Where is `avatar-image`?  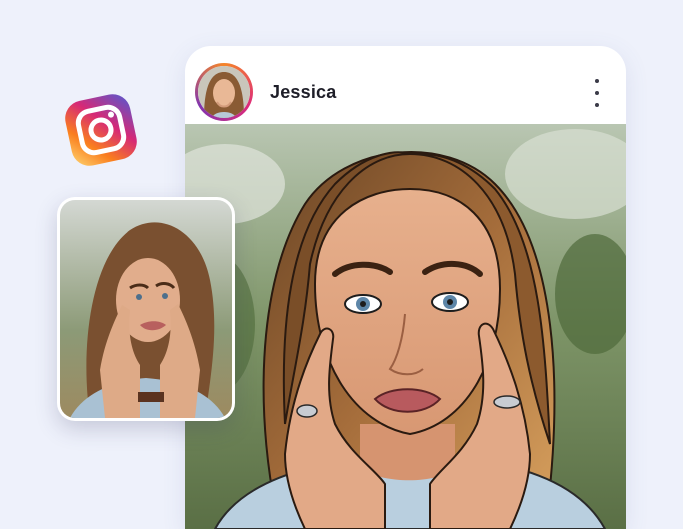 avatar-image is located at coordinates (224, 92).